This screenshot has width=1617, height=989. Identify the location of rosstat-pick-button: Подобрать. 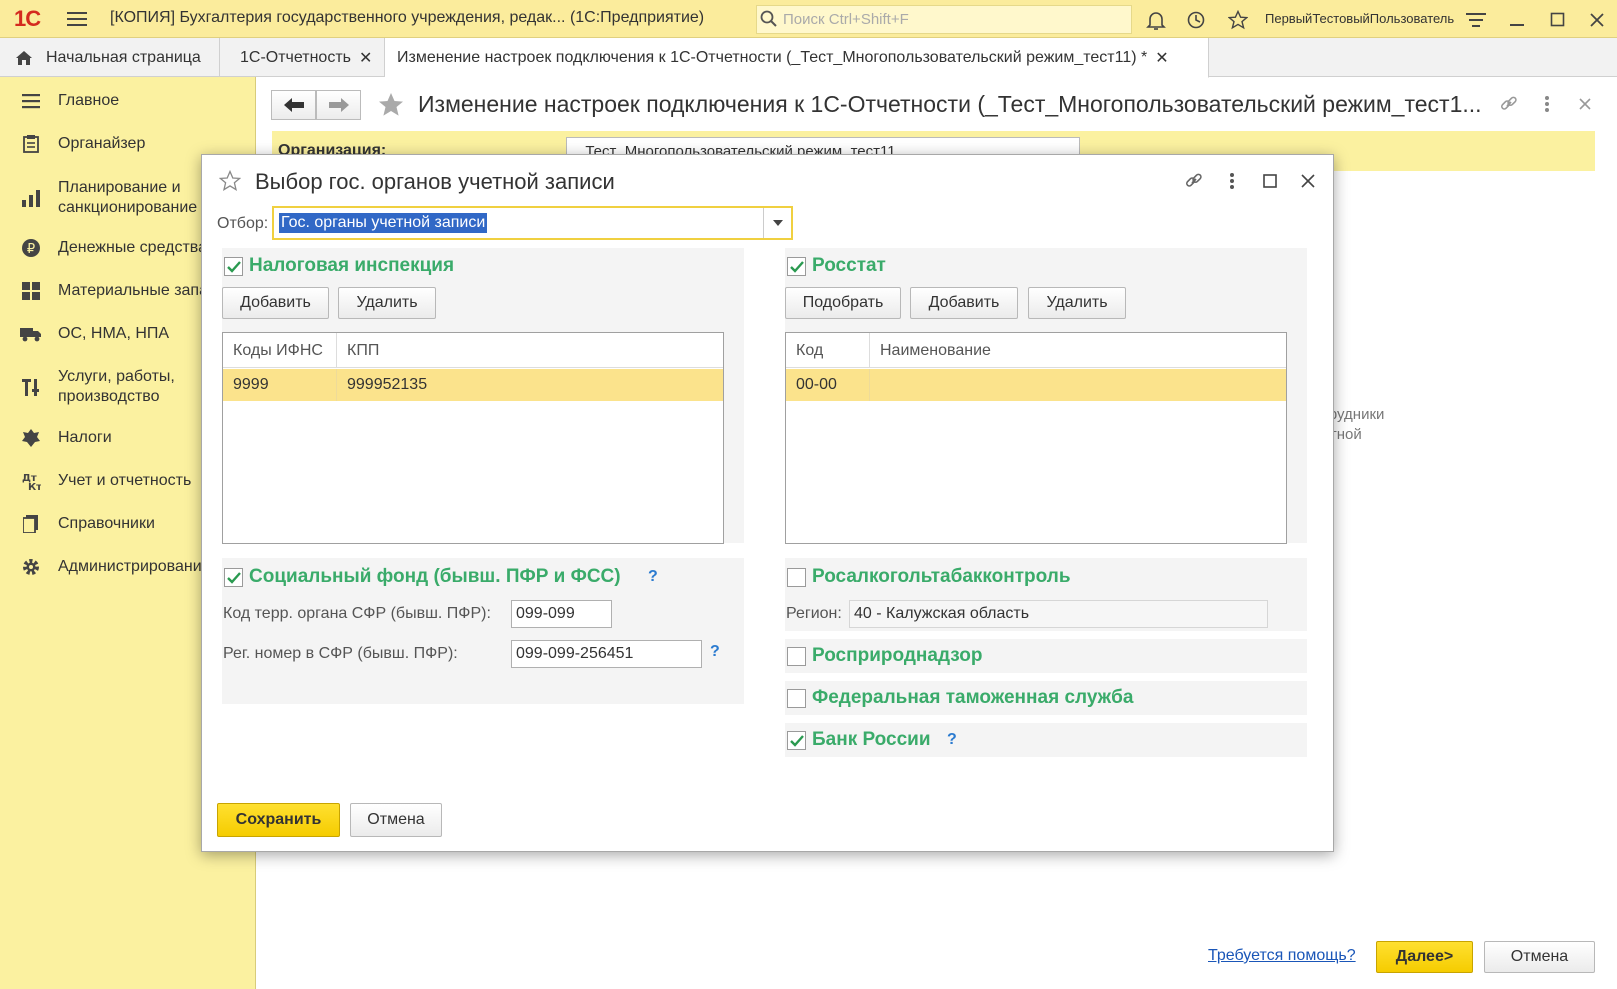
(843, 303).